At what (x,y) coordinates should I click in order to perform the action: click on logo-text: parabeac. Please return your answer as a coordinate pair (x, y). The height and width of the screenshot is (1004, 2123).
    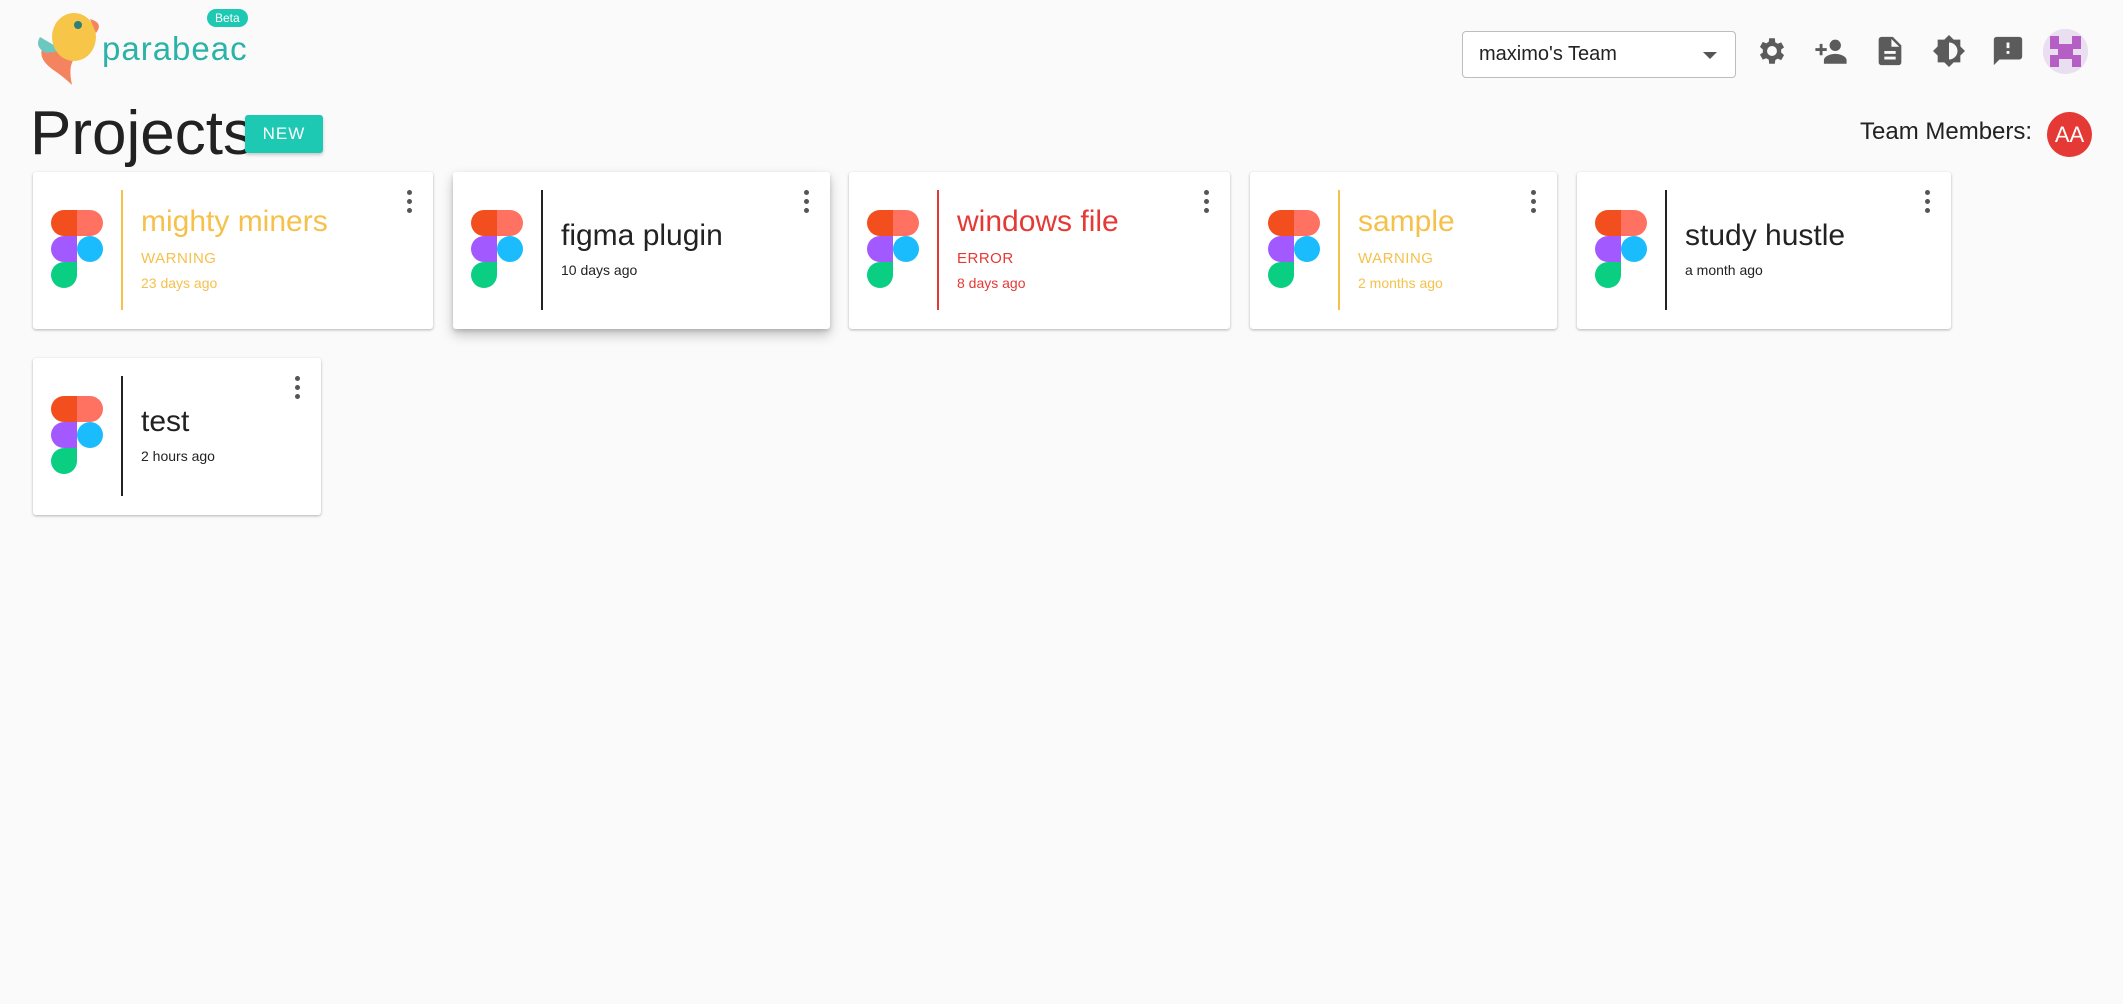
    Looking at the image, I should click on (175, 48).